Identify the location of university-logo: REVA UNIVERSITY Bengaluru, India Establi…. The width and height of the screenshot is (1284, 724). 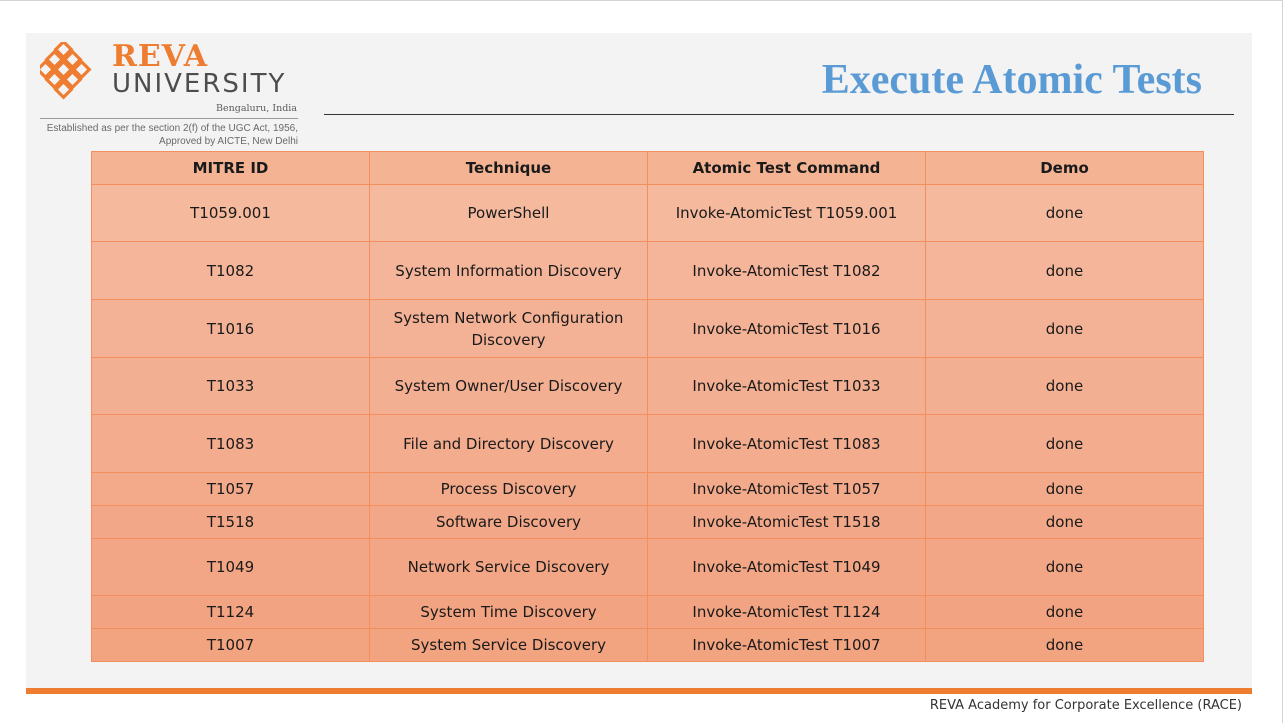
(172, 95).